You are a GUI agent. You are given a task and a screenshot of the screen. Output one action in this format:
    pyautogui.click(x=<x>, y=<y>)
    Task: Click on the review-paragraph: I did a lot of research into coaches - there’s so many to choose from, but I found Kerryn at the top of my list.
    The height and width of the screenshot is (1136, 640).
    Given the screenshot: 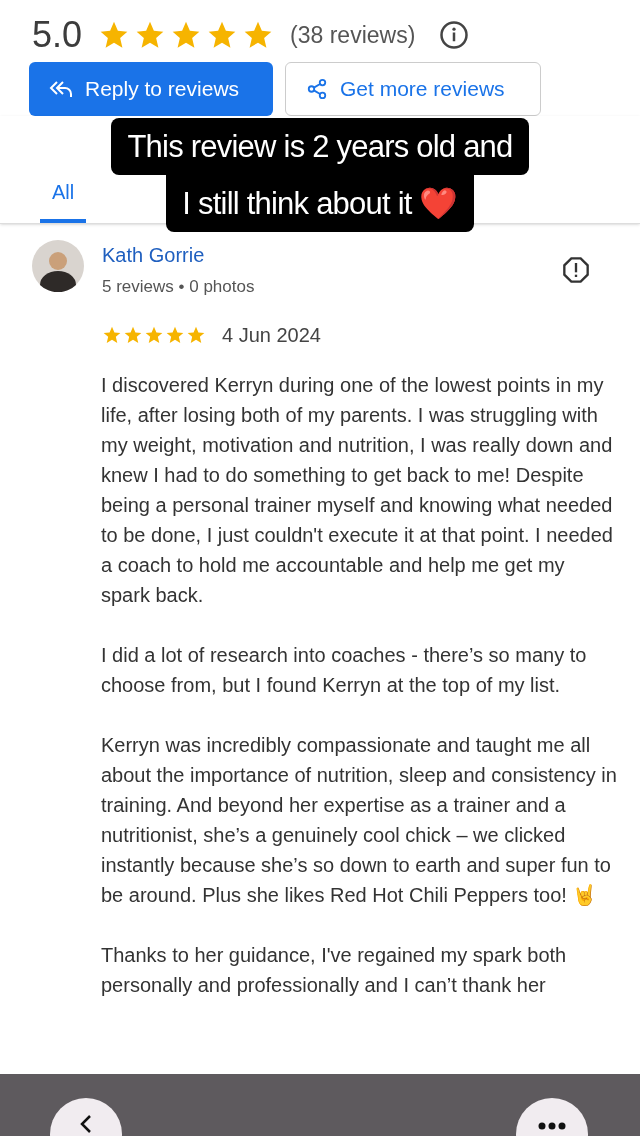 What is the action you would take?
    pyautogui.click(x=344, y=670)
    